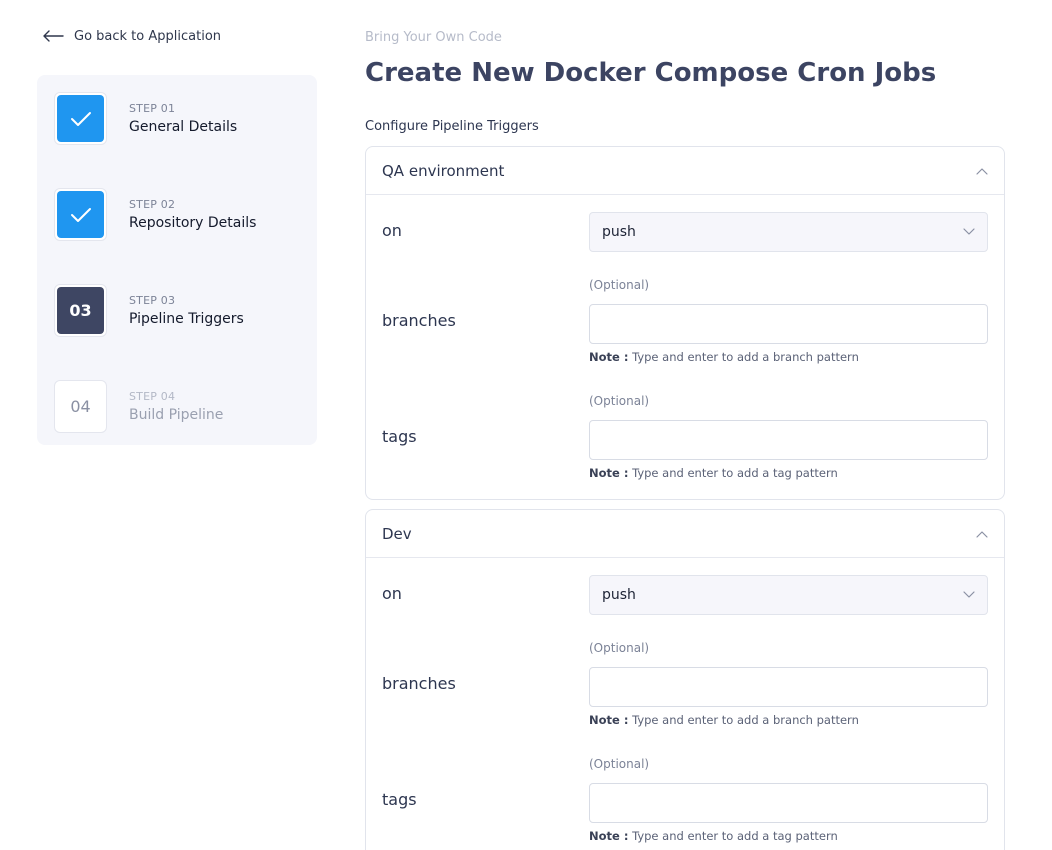  What do you see at coordinates (685, 534) in the screenshot?
I see `panel-header: Dev` at bounding box center [685, 534].